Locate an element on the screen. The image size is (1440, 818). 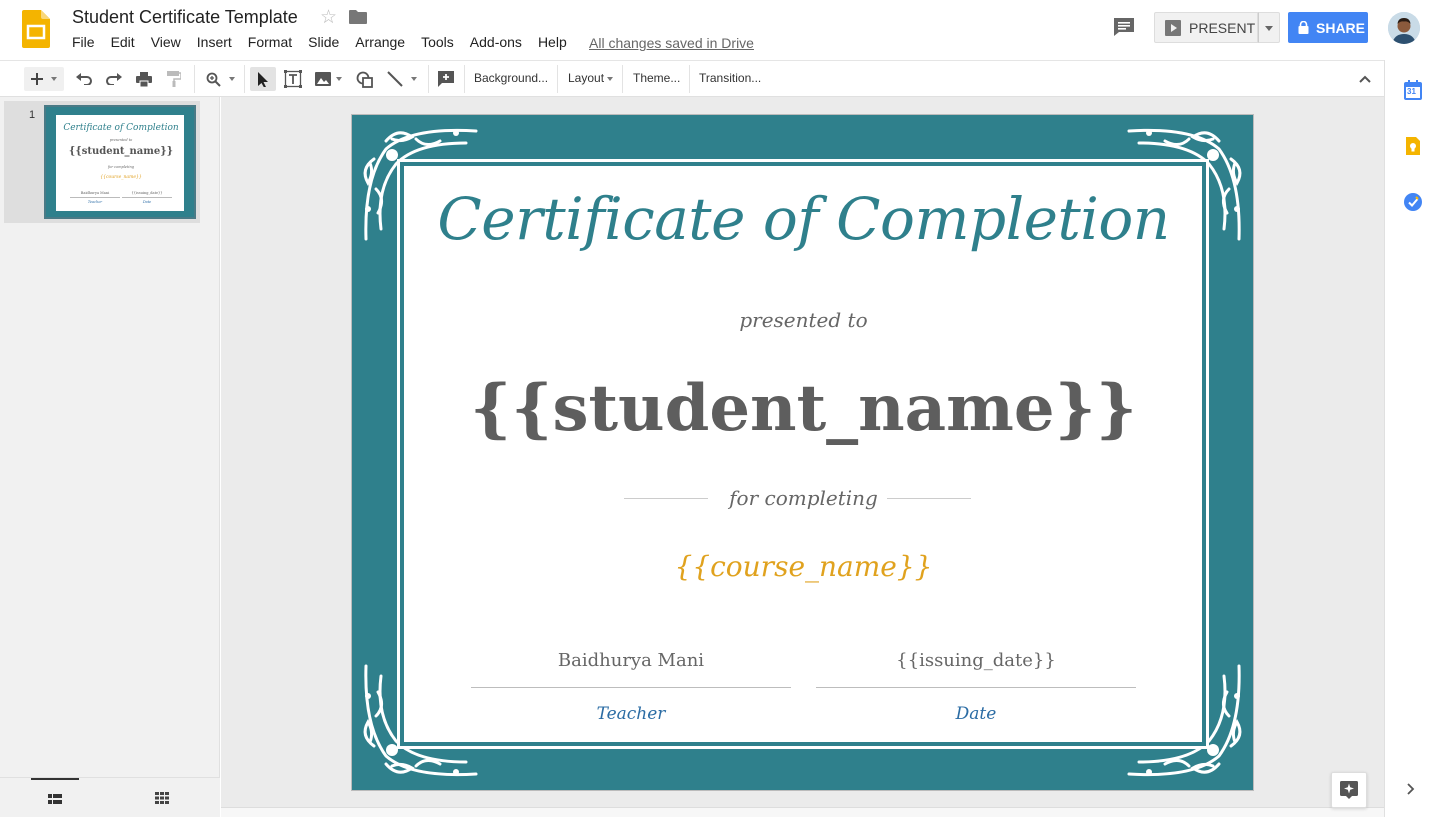
paint-format-button is located at coordinates (174, 79).